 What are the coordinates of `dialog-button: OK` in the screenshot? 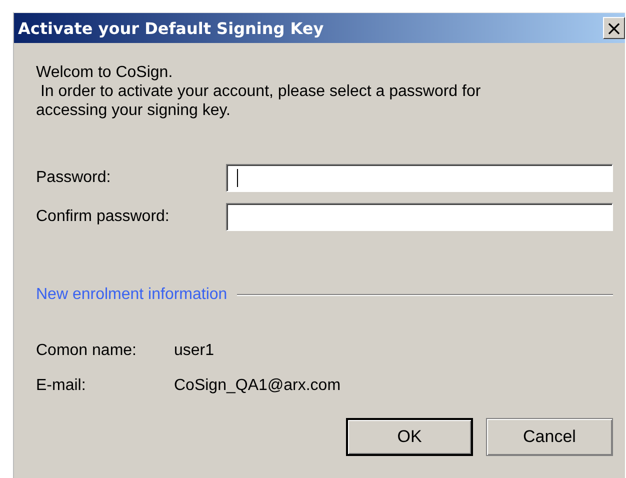 It's located at (409, 437).